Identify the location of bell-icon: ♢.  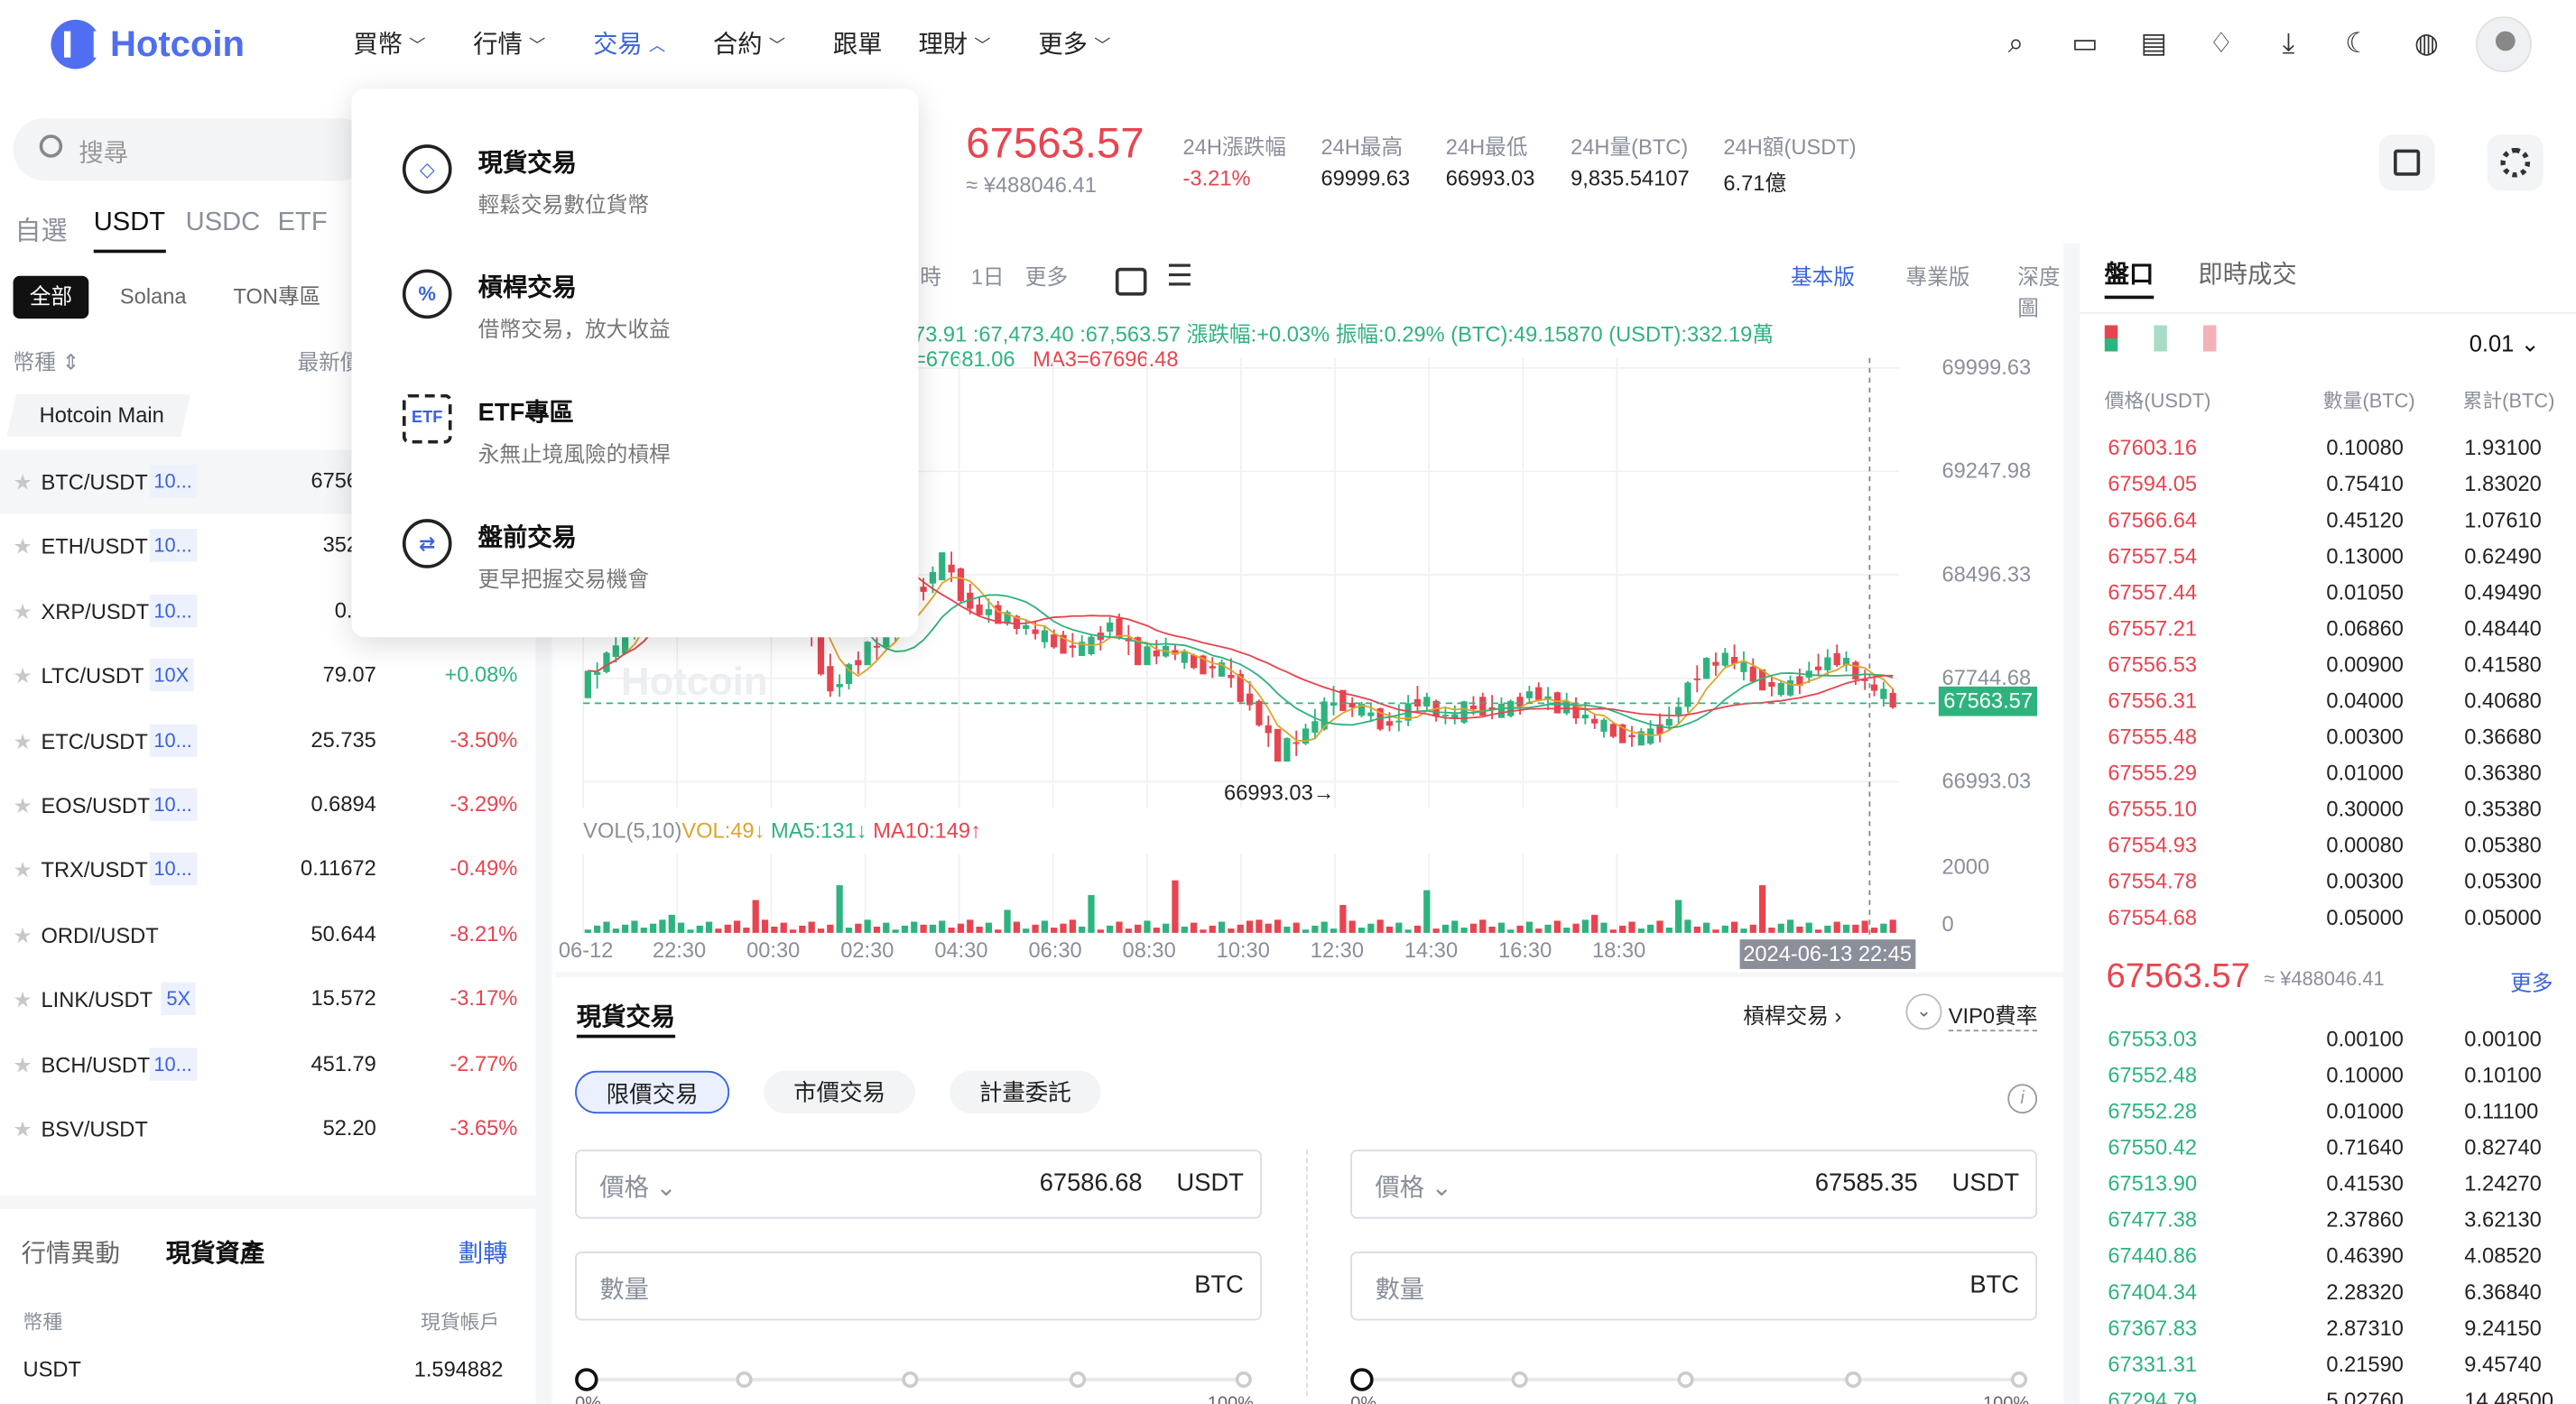
(2221, 44).